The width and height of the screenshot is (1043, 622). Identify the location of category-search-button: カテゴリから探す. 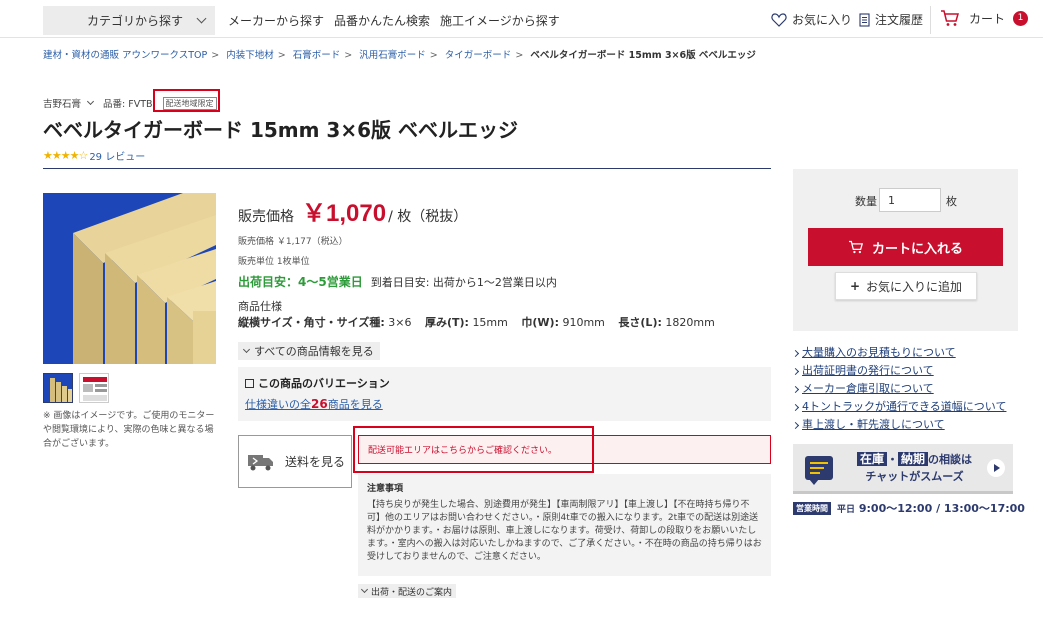
(129, 20).